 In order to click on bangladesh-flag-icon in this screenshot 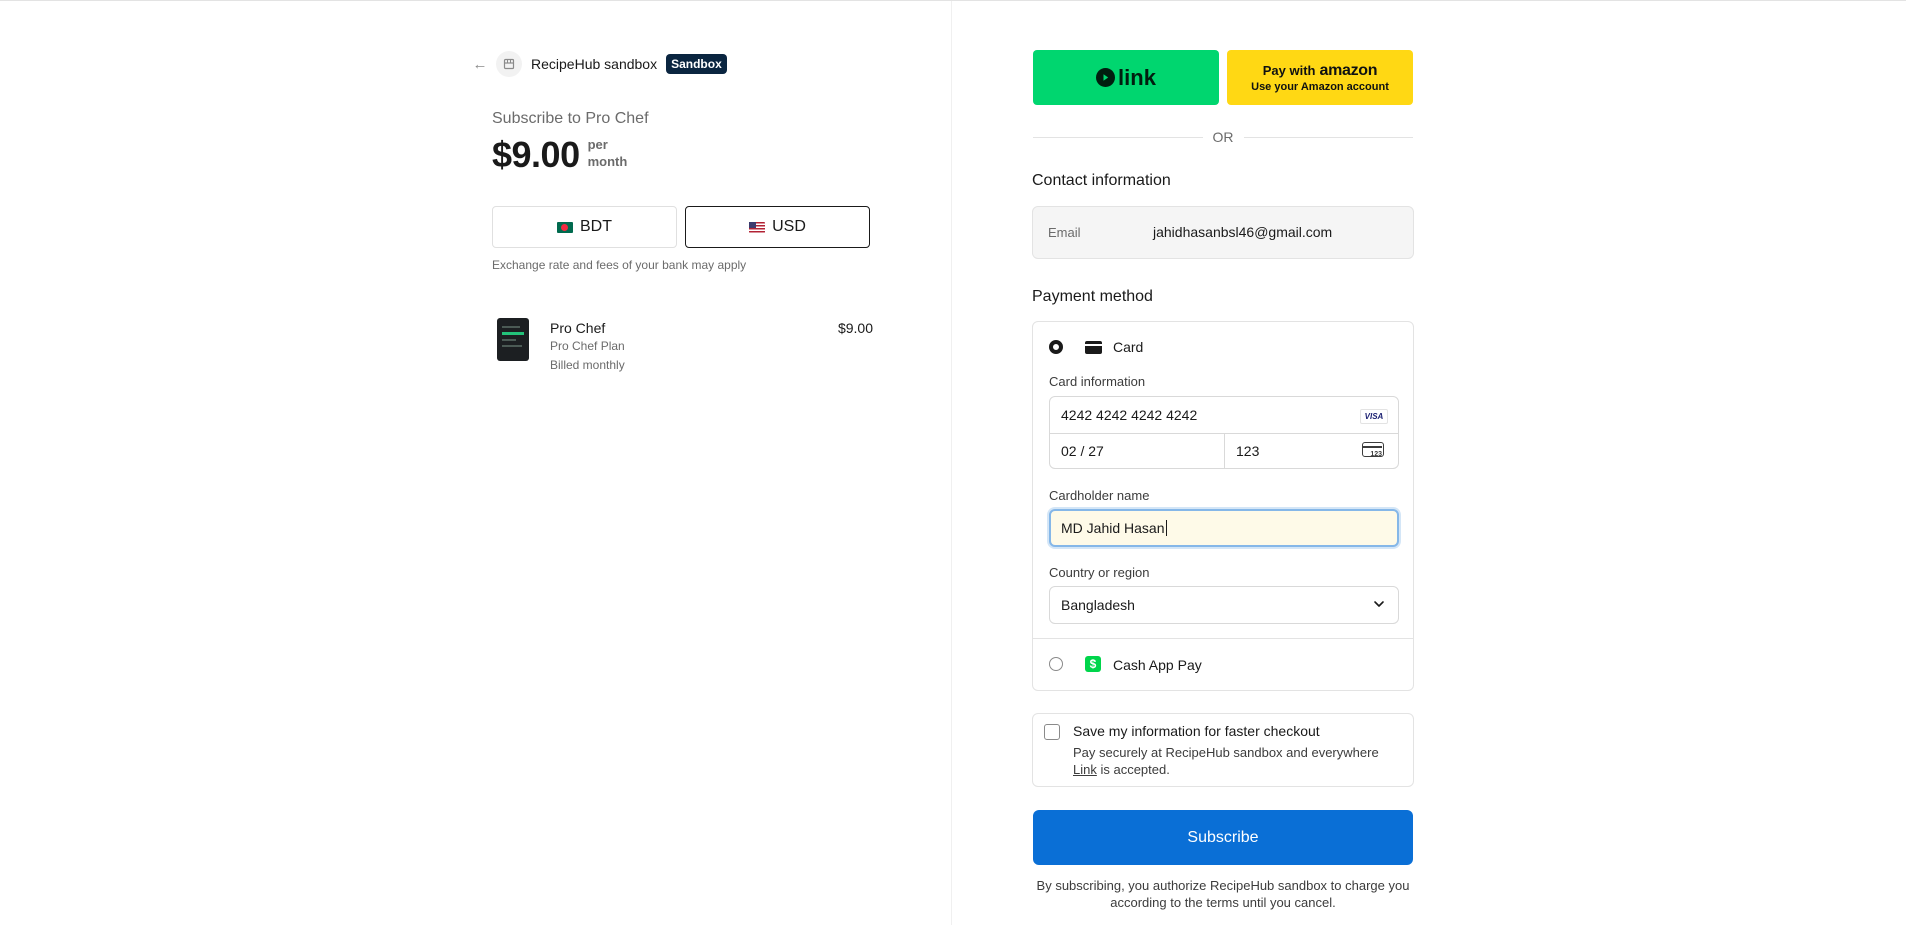, I will do `click(565, 227)`.